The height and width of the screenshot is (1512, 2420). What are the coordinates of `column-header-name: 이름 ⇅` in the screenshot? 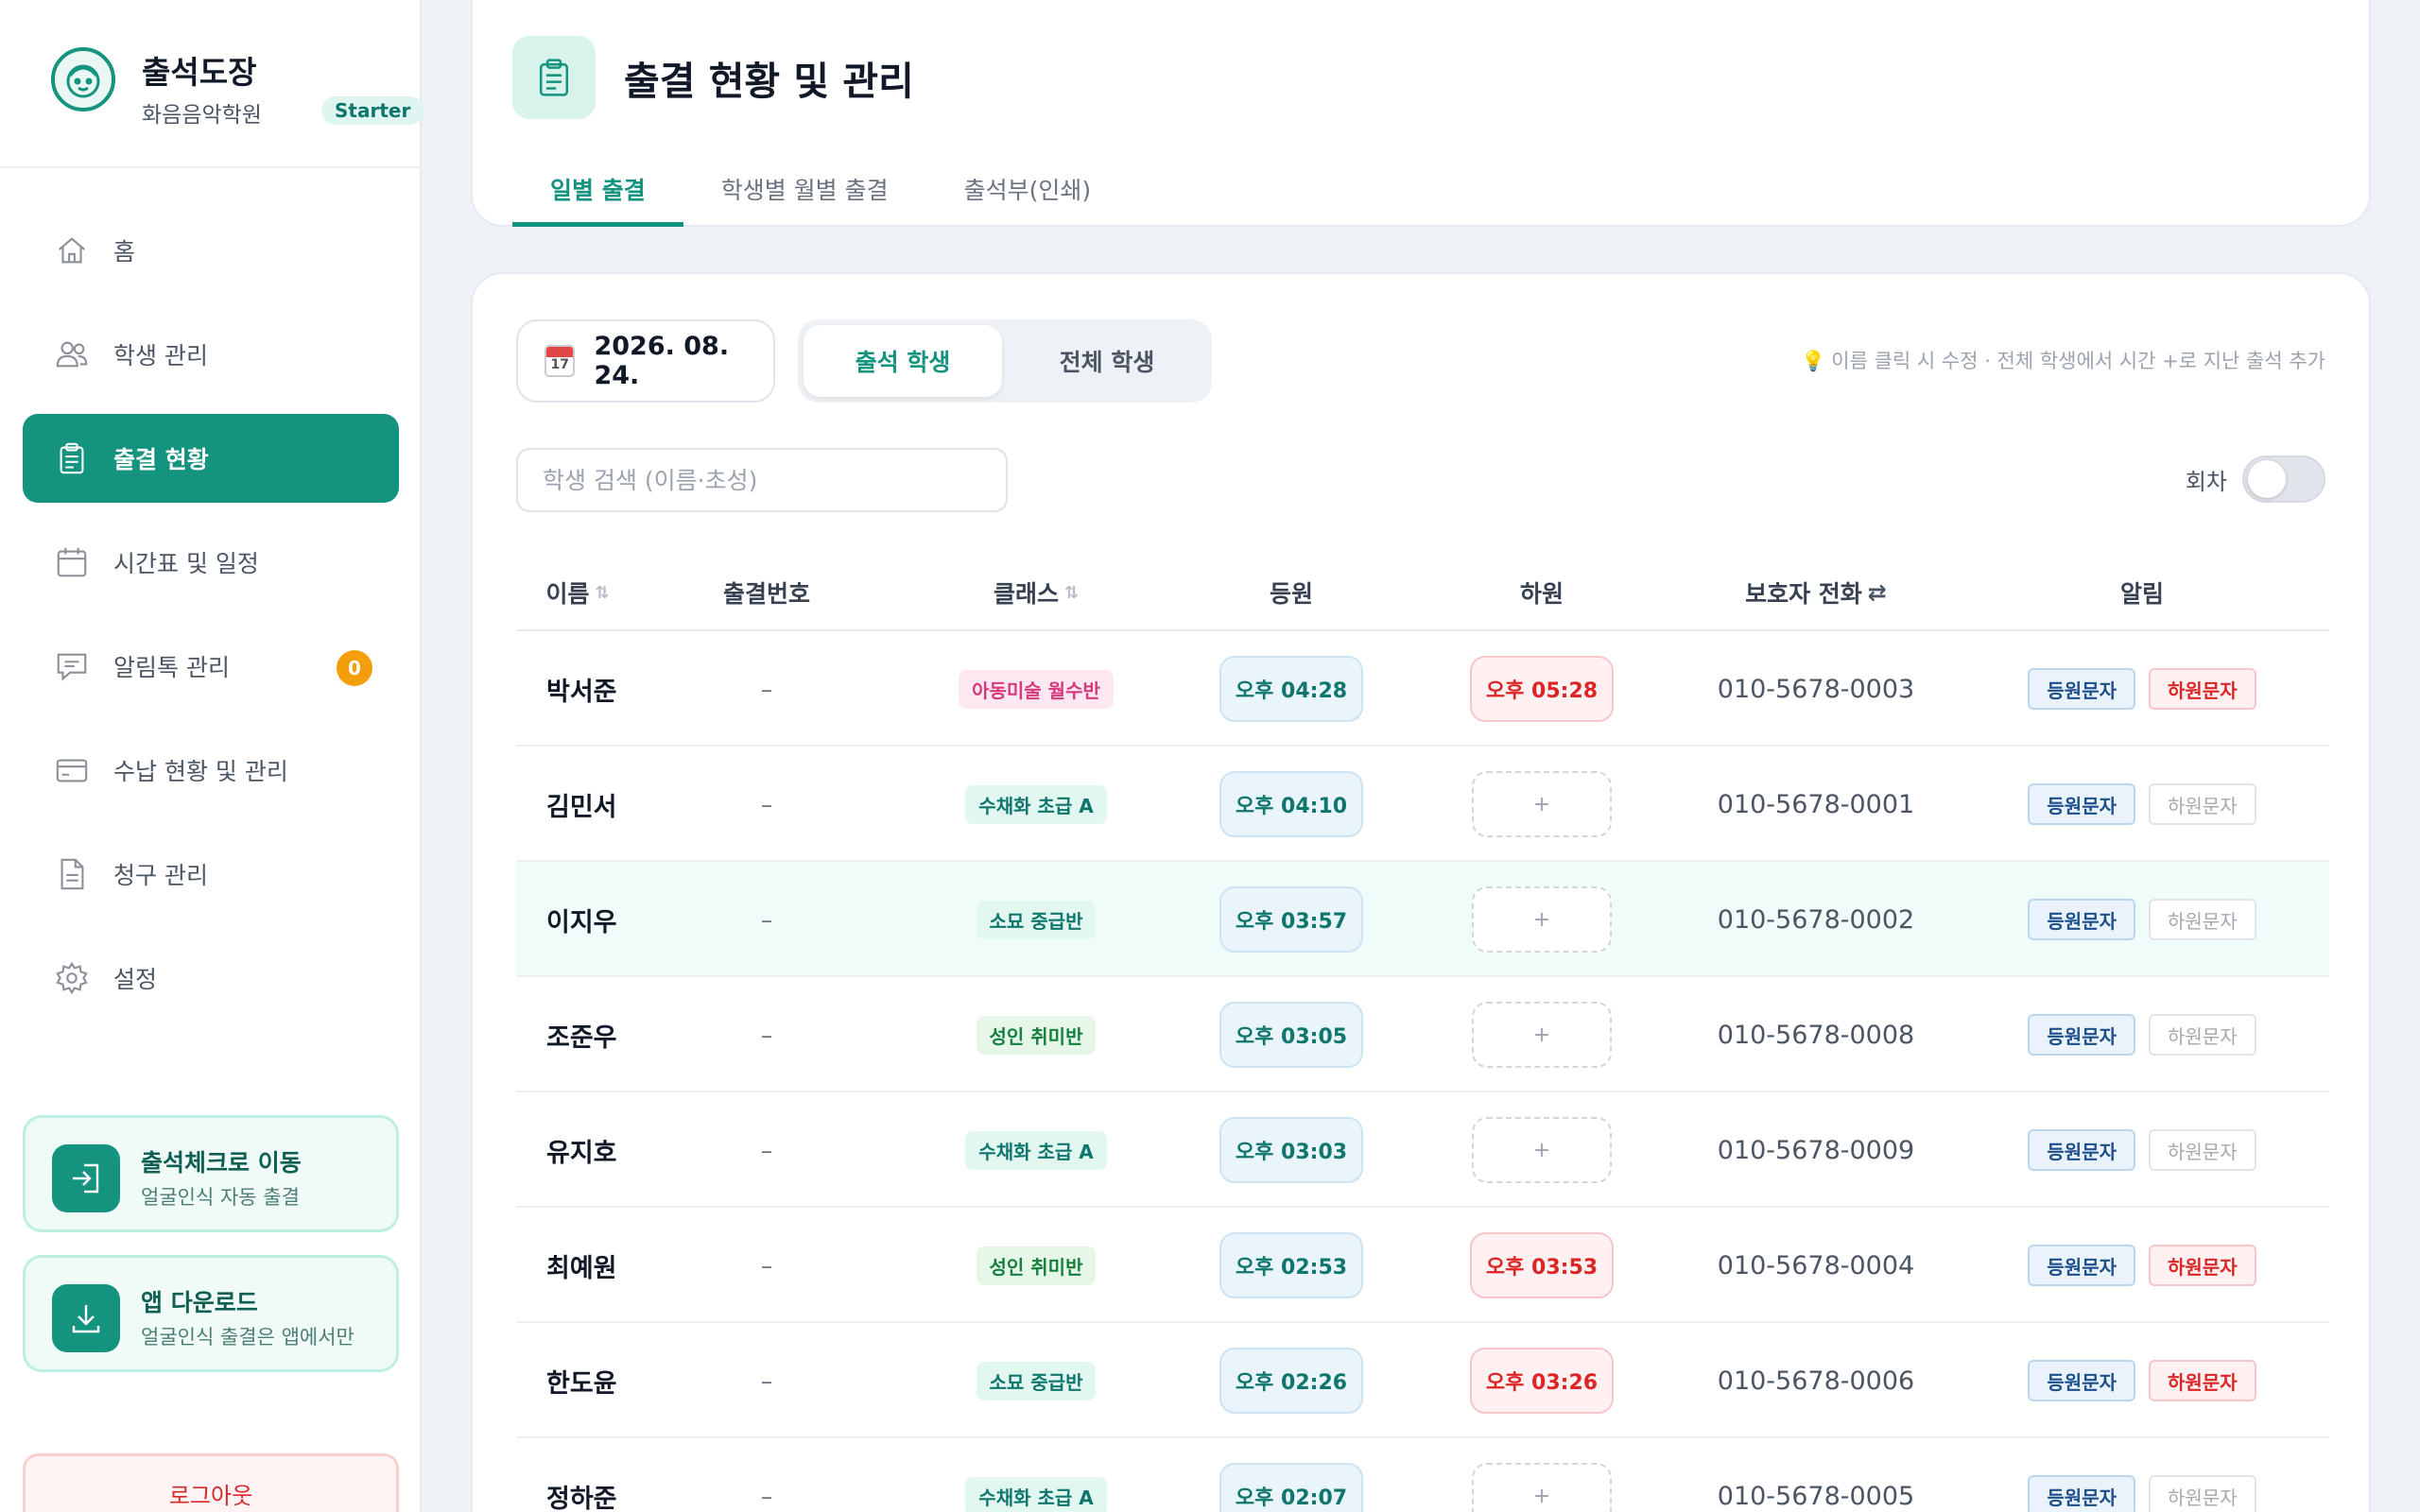 It's located at (577, 592).